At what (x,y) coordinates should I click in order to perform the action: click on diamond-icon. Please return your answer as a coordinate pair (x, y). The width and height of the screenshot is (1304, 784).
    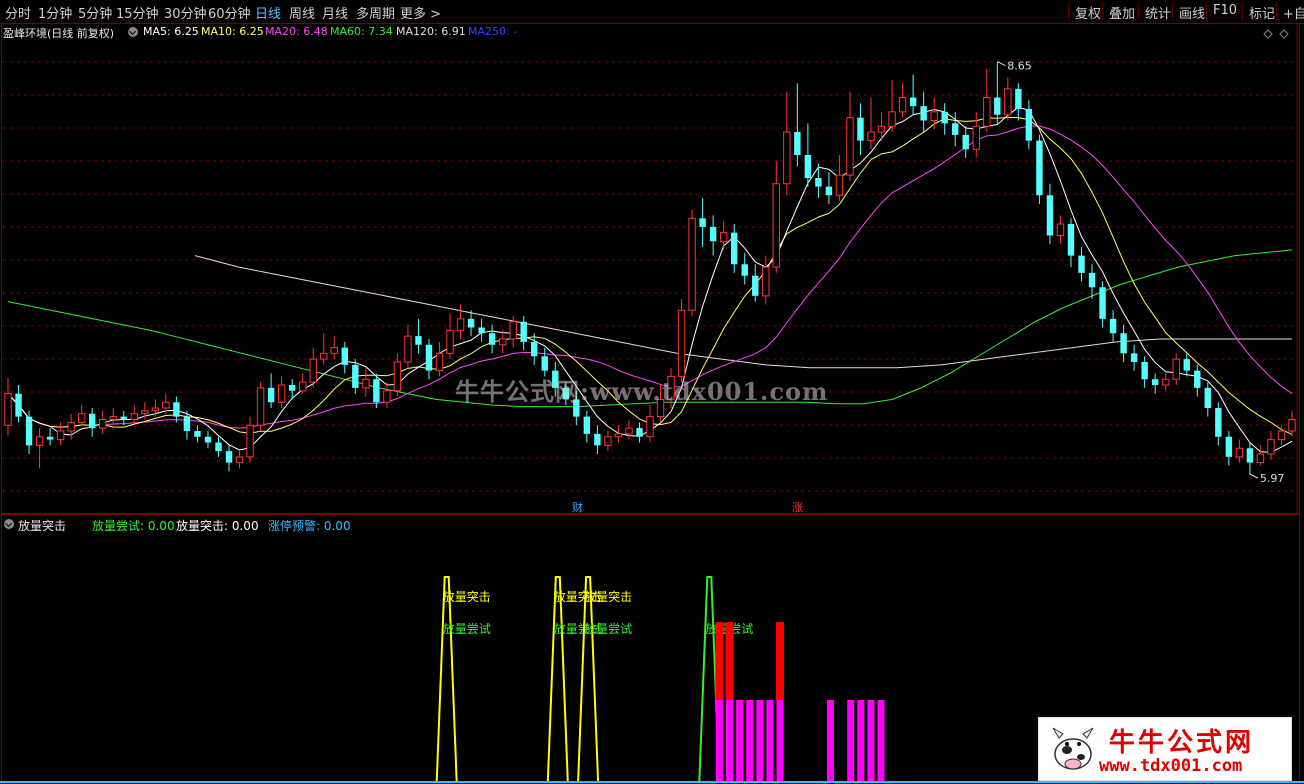
    Looking at the image, I should click on (1268, 34).